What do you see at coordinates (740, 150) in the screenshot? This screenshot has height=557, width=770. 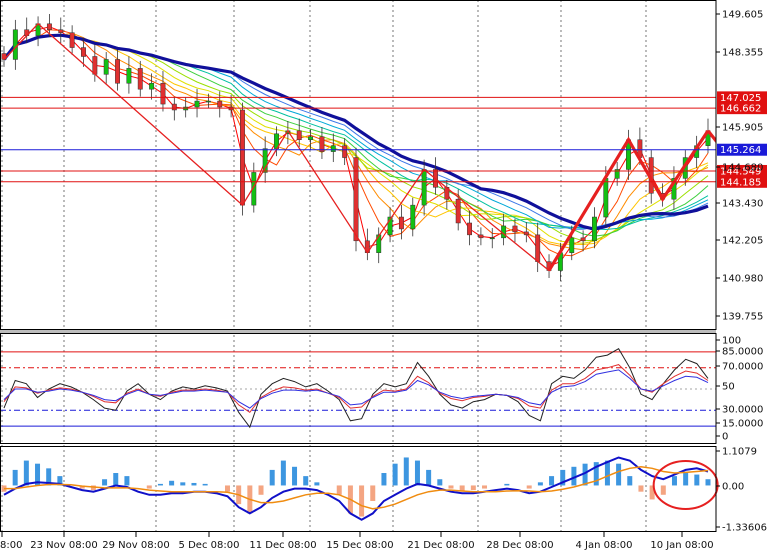 I see `price-level-label-2: 145.264` at bounding box center [740, 150].